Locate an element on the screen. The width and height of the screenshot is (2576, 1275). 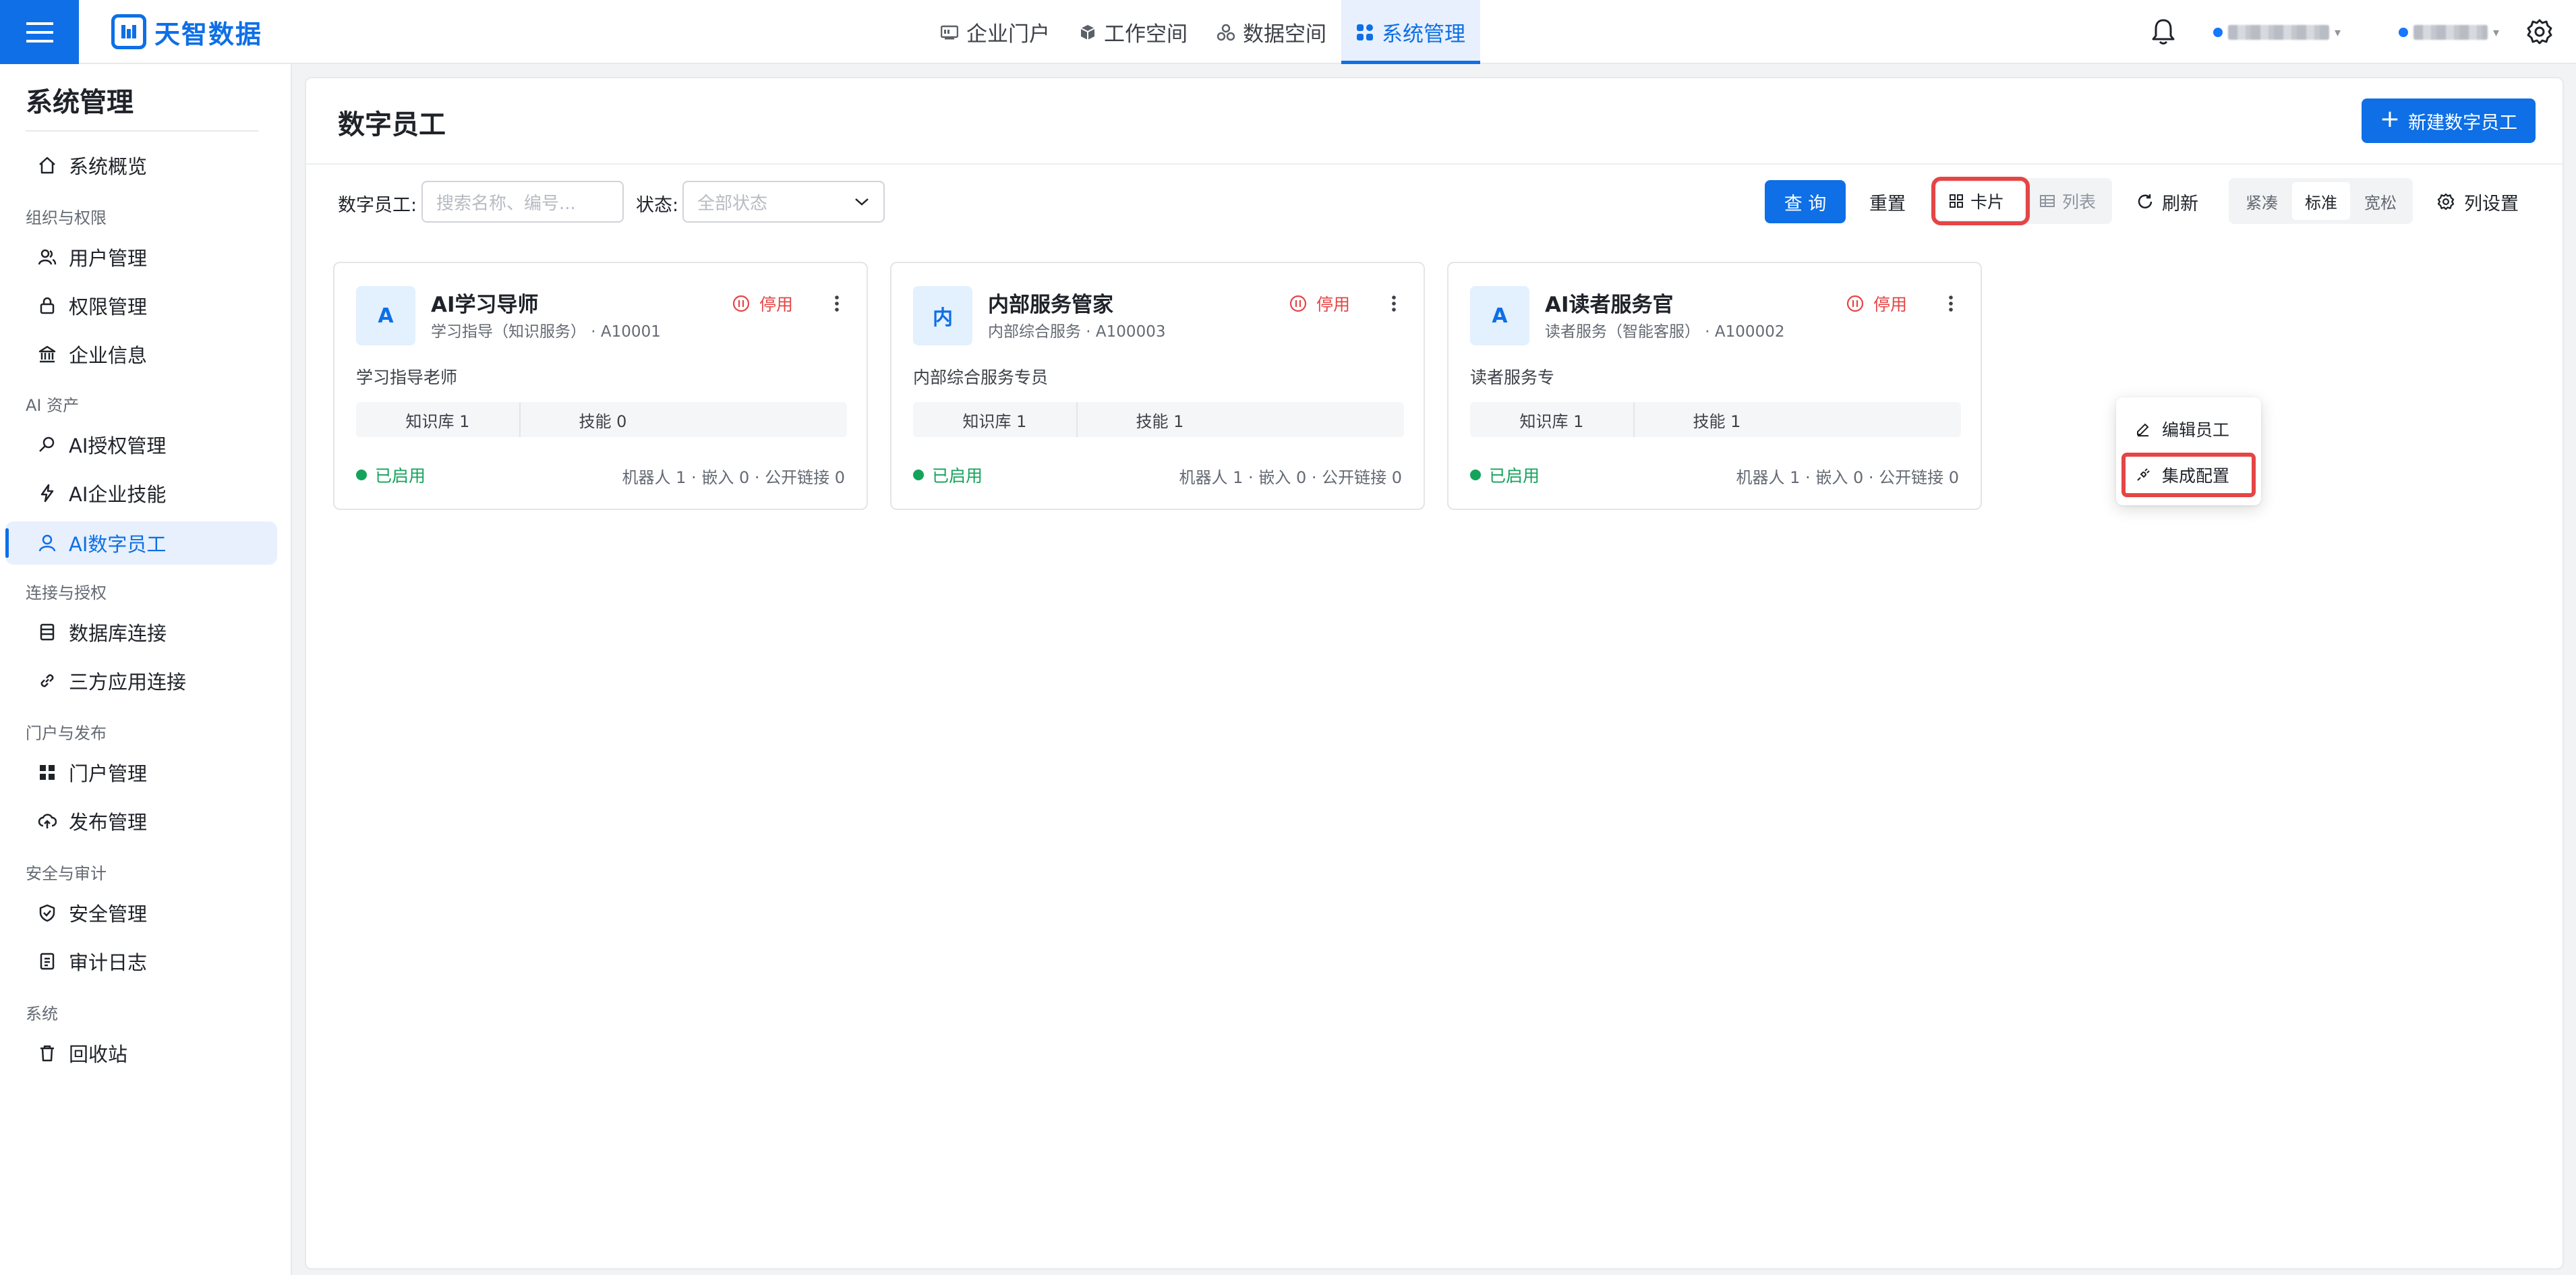
employee-name: AI学习导师 is located at coordinates (485, 305).